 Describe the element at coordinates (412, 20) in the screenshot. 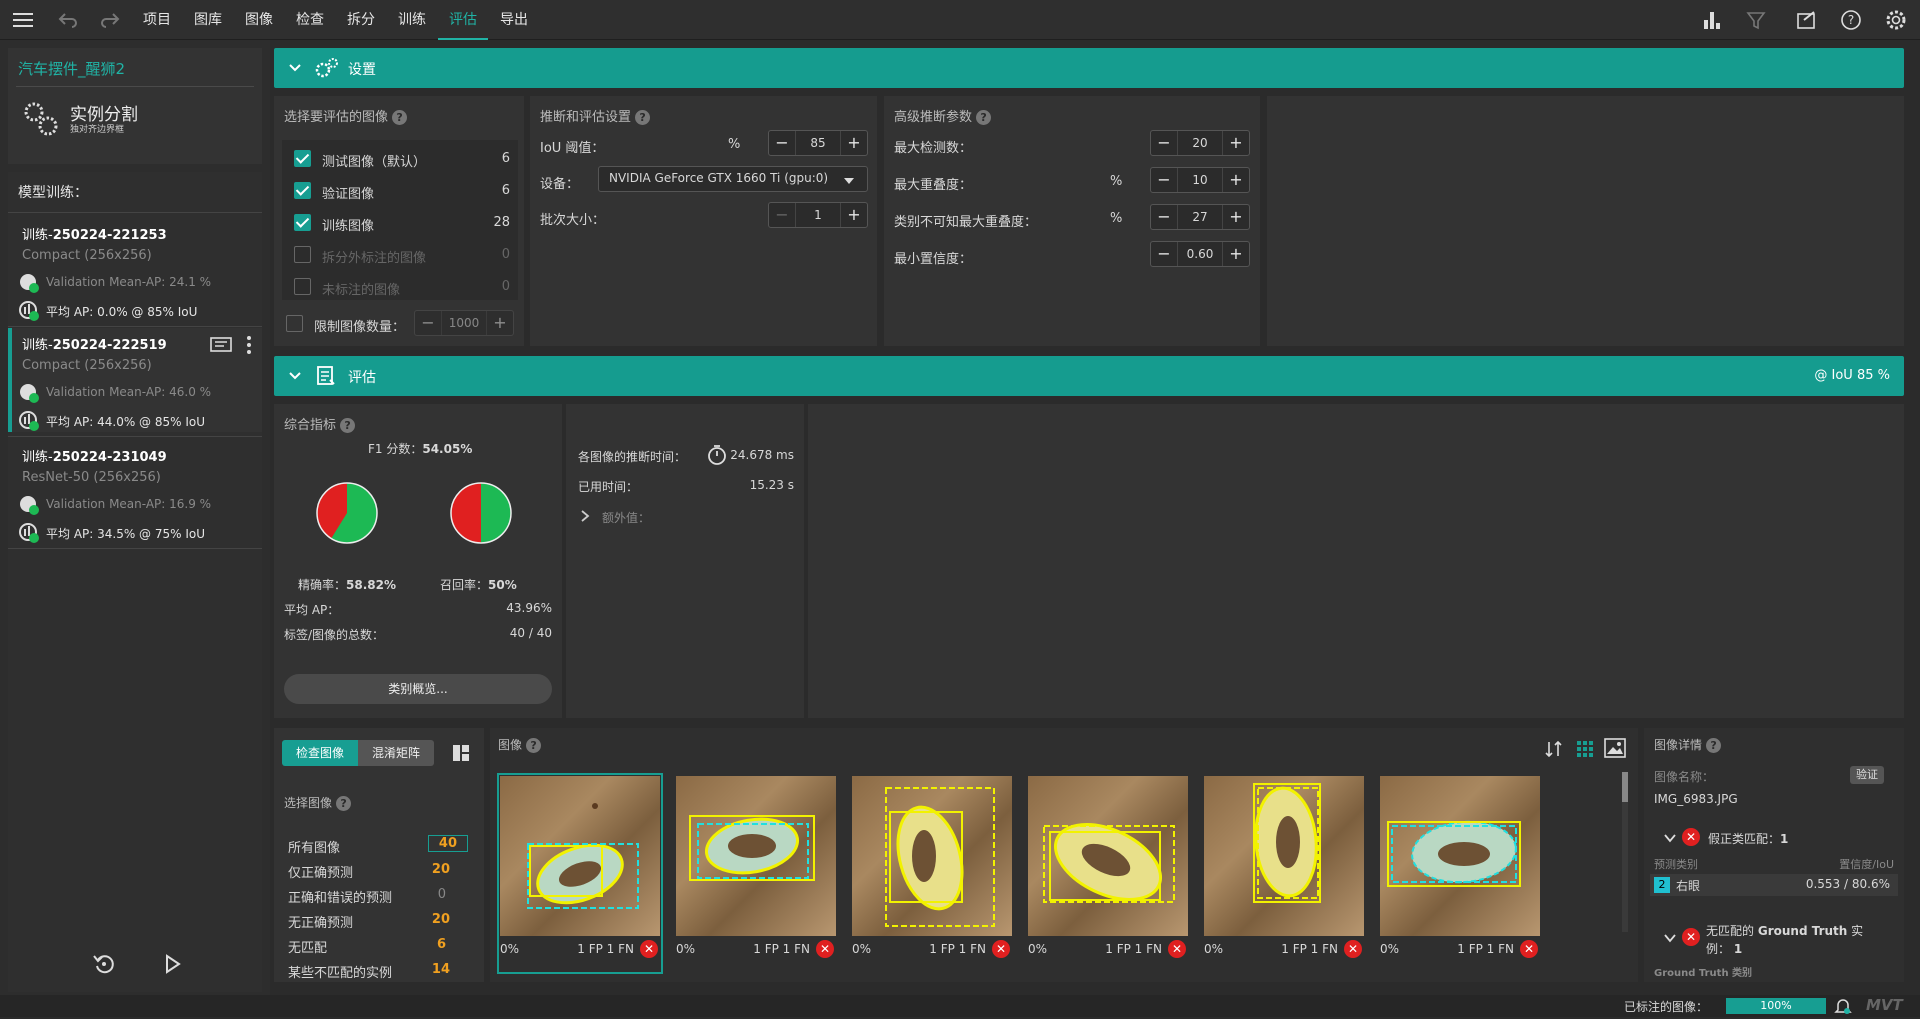

I see `menu-train: 训练` at that location.